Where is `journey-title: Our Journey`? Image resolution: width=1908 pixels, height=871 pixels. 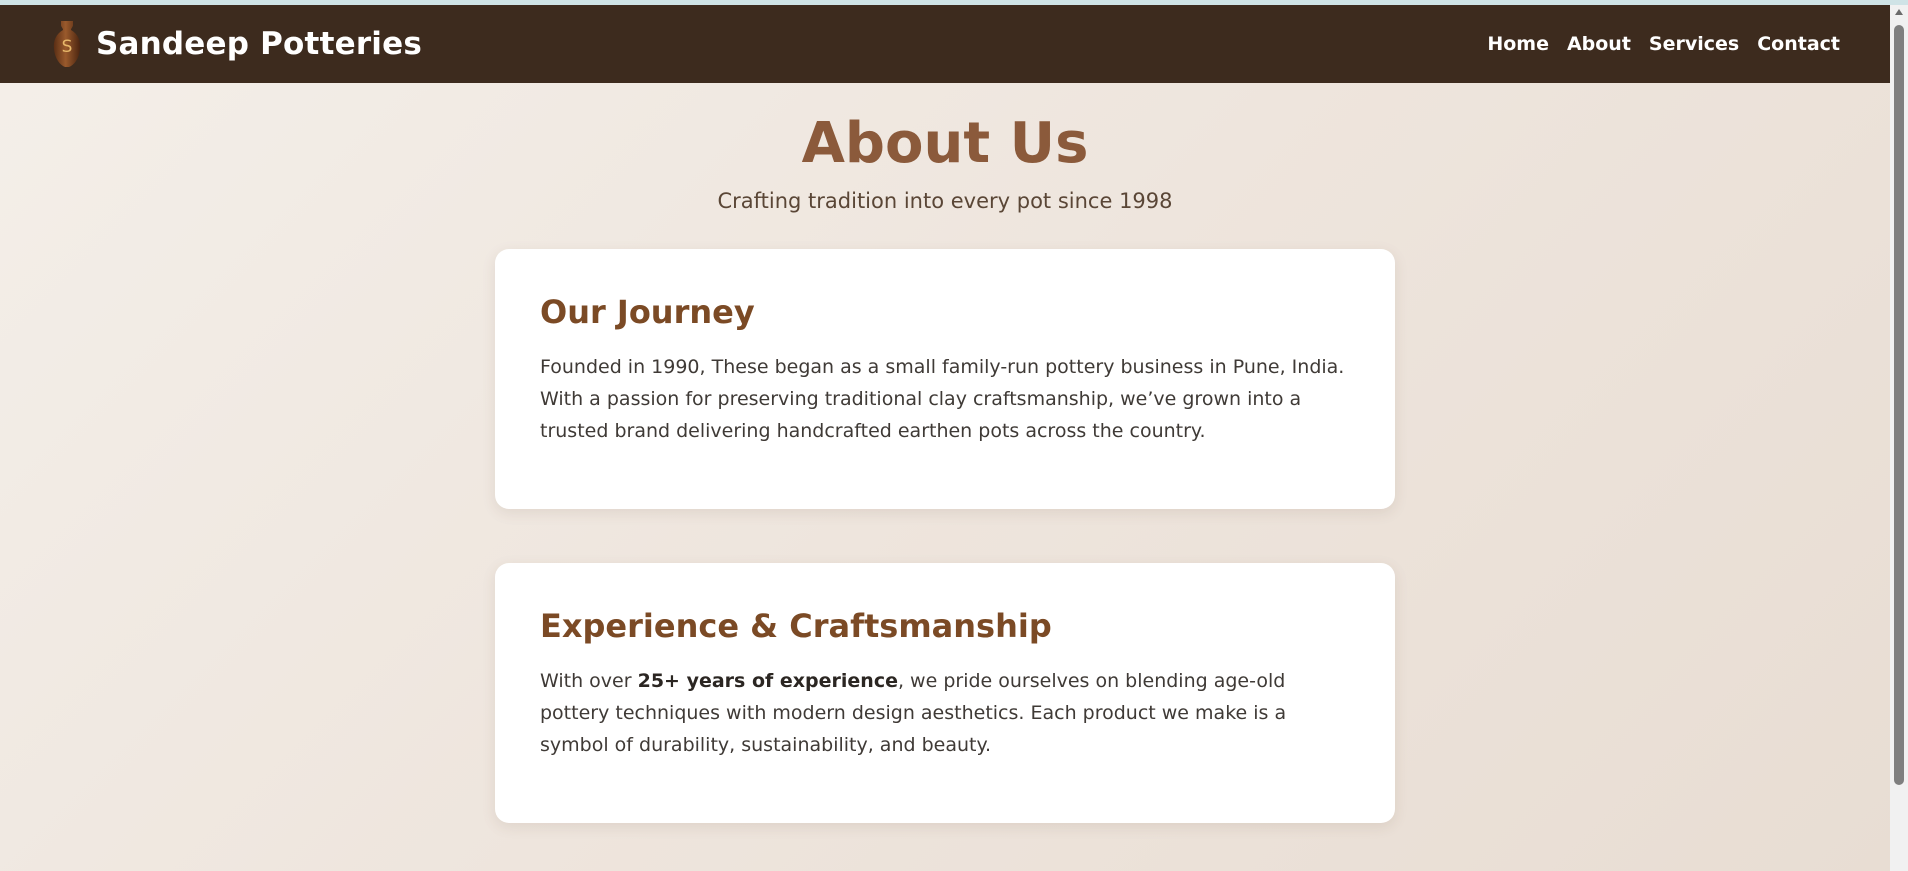 journey-title: Our Journey is located at coordinates (647, 311).